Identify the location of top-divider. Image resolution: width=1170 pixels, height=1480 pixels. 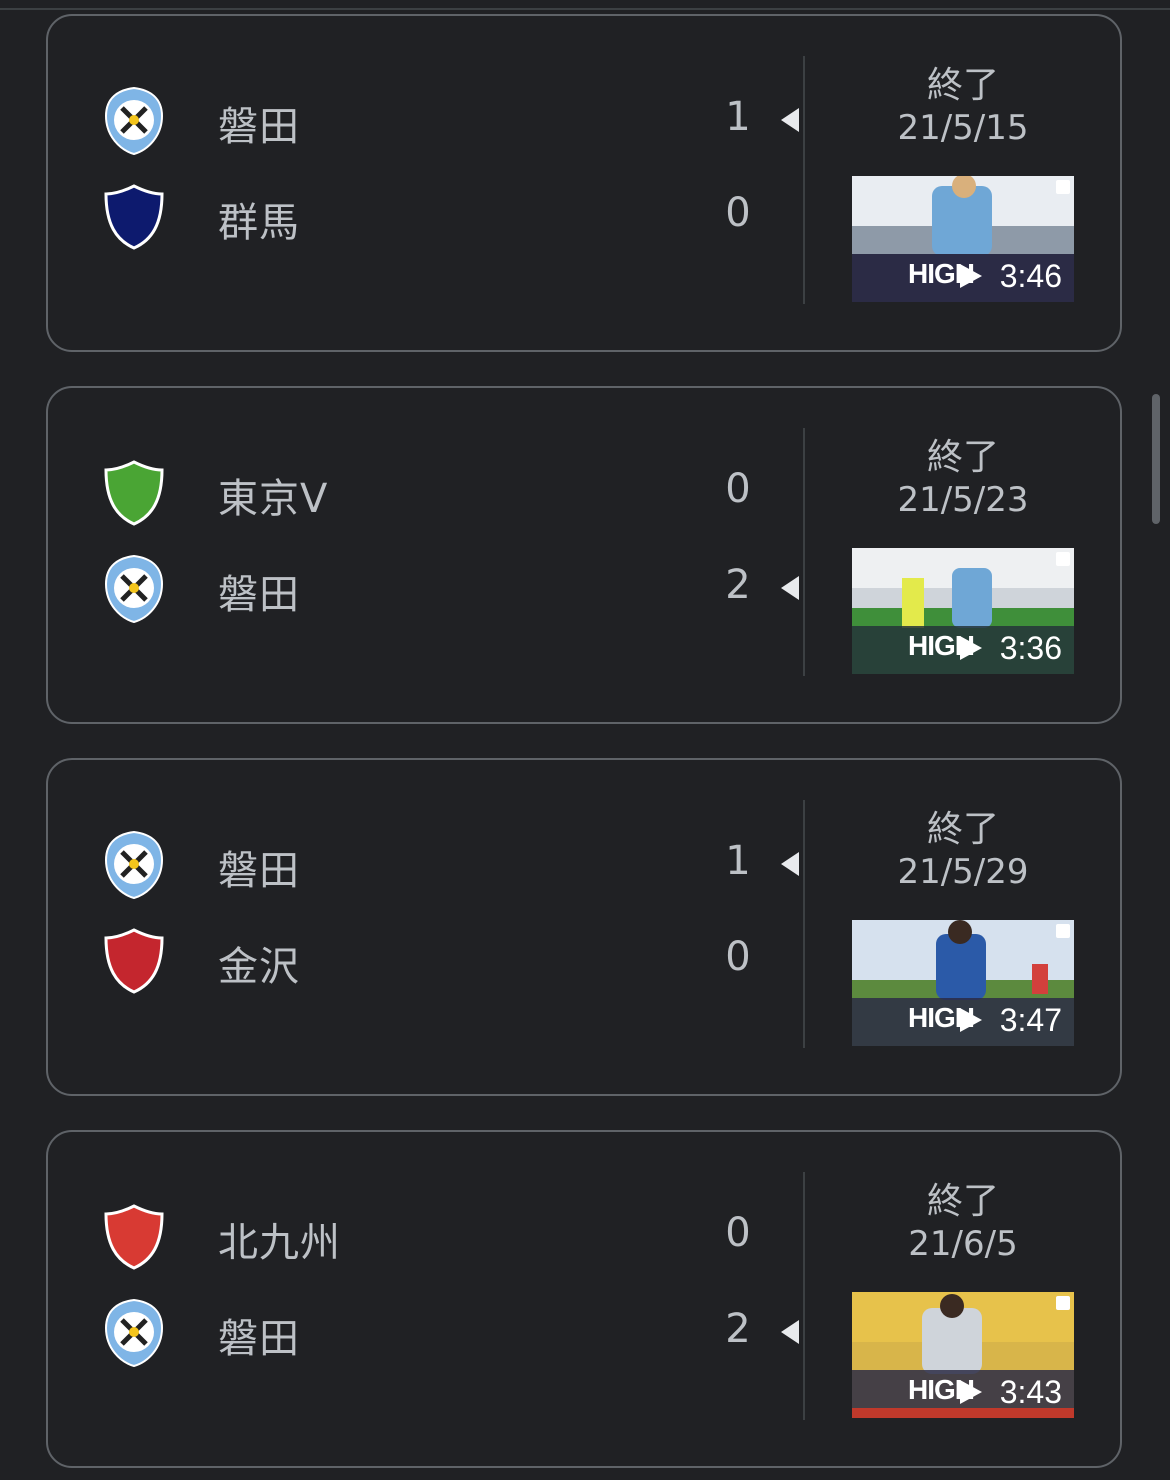
(585, 5).